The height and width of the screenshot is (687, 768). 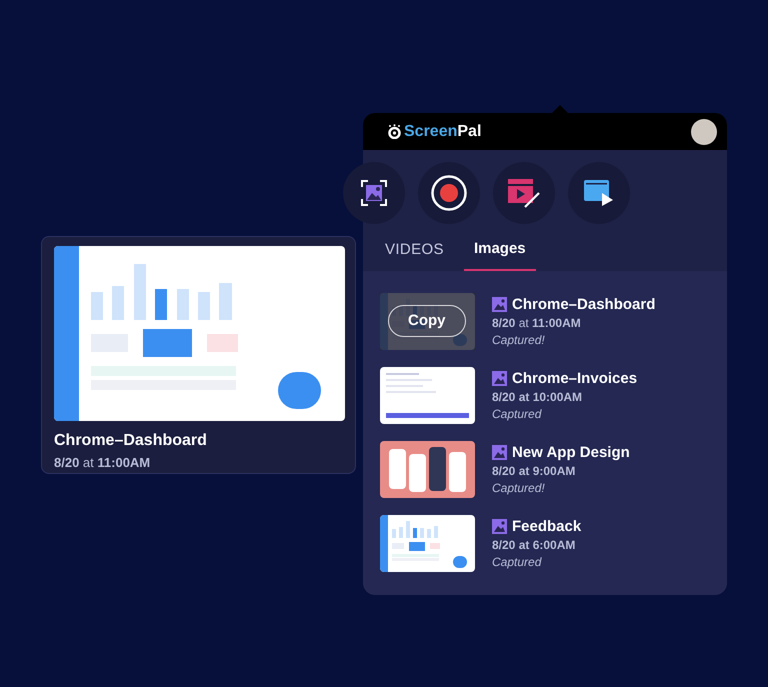 I want to click on record-icon, so click(x=449, y=193).